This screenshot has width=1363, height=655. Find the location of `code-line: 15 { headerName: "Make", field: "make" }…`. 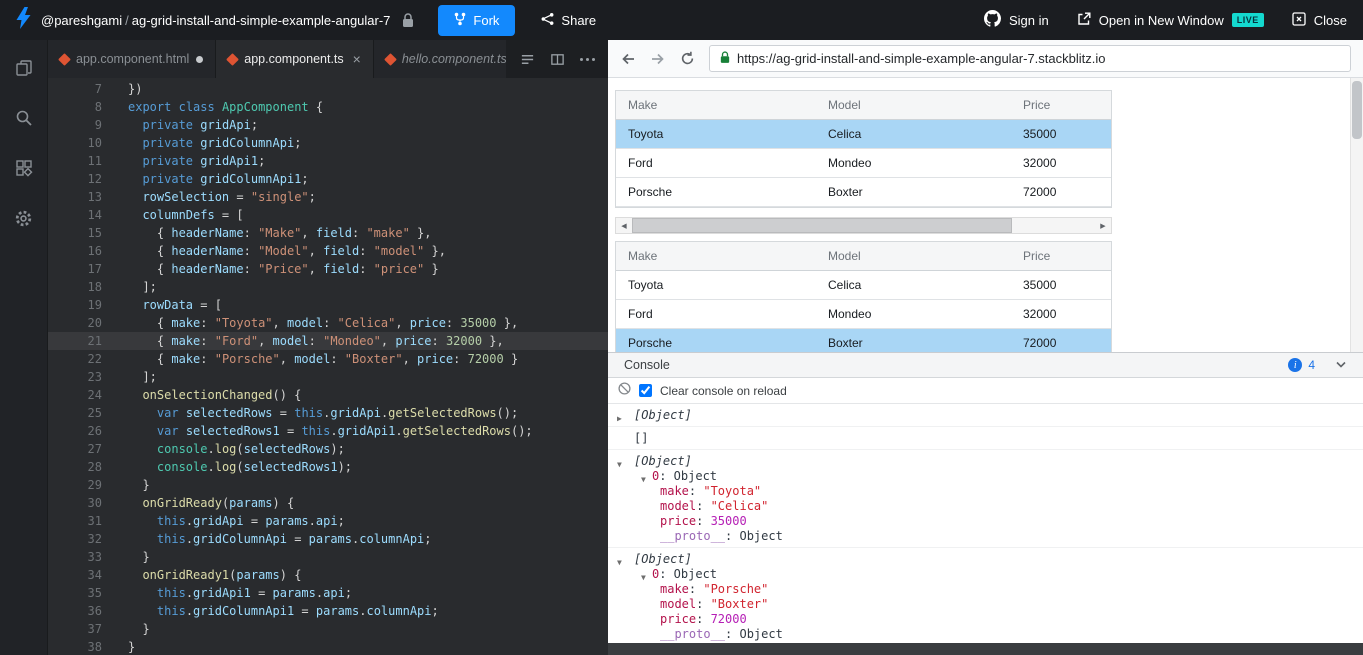

code-line: 15 { headerName: "Make", field: "make" }… is located at coordinates (328, 233).